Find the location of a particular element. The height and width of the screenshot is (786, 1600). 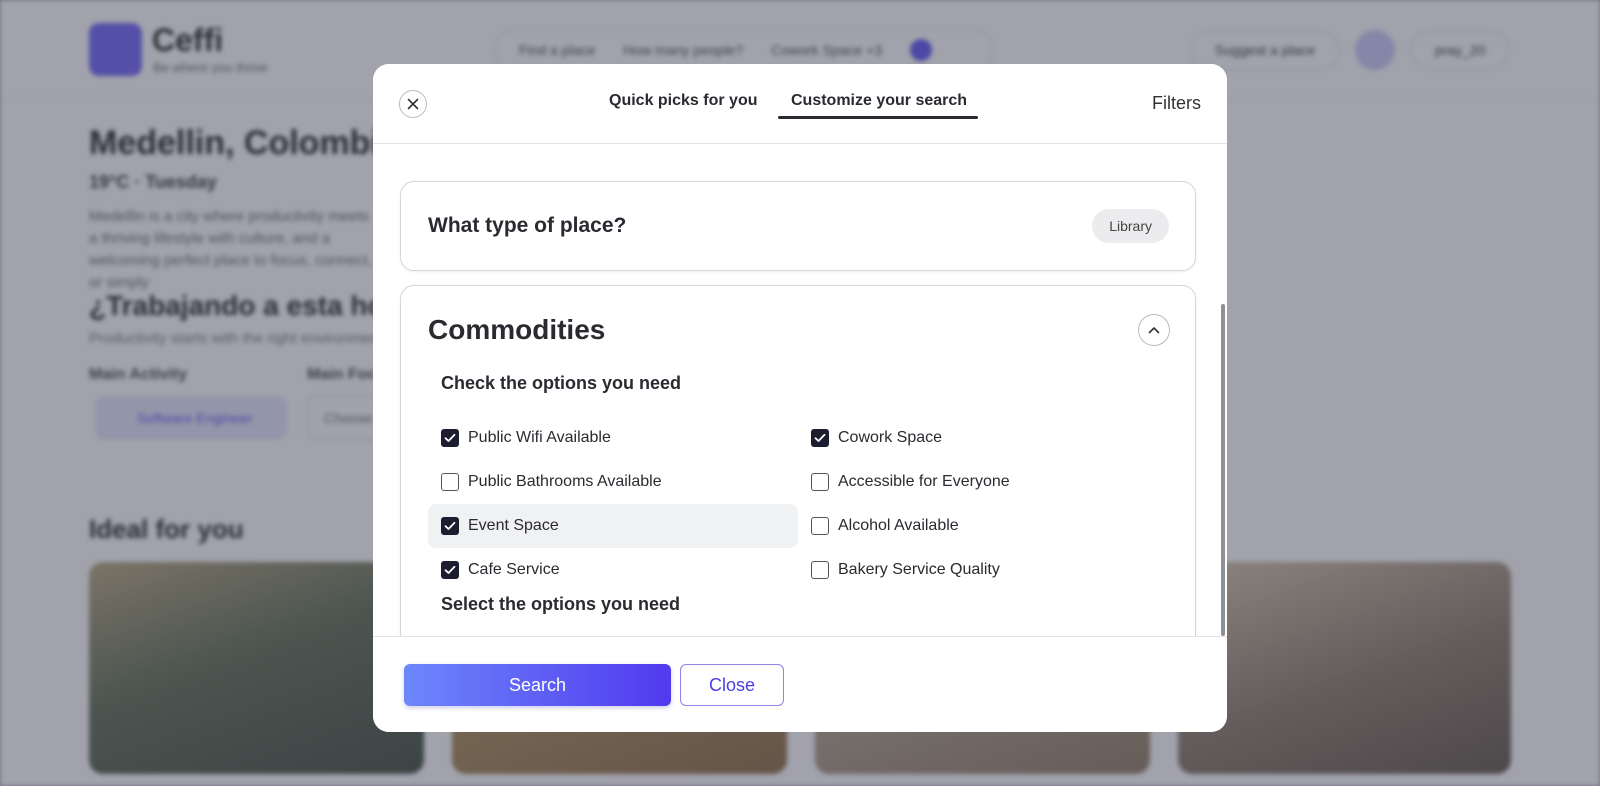

option-alcohol: Alcohol Available is located at coordinates (983, 526).